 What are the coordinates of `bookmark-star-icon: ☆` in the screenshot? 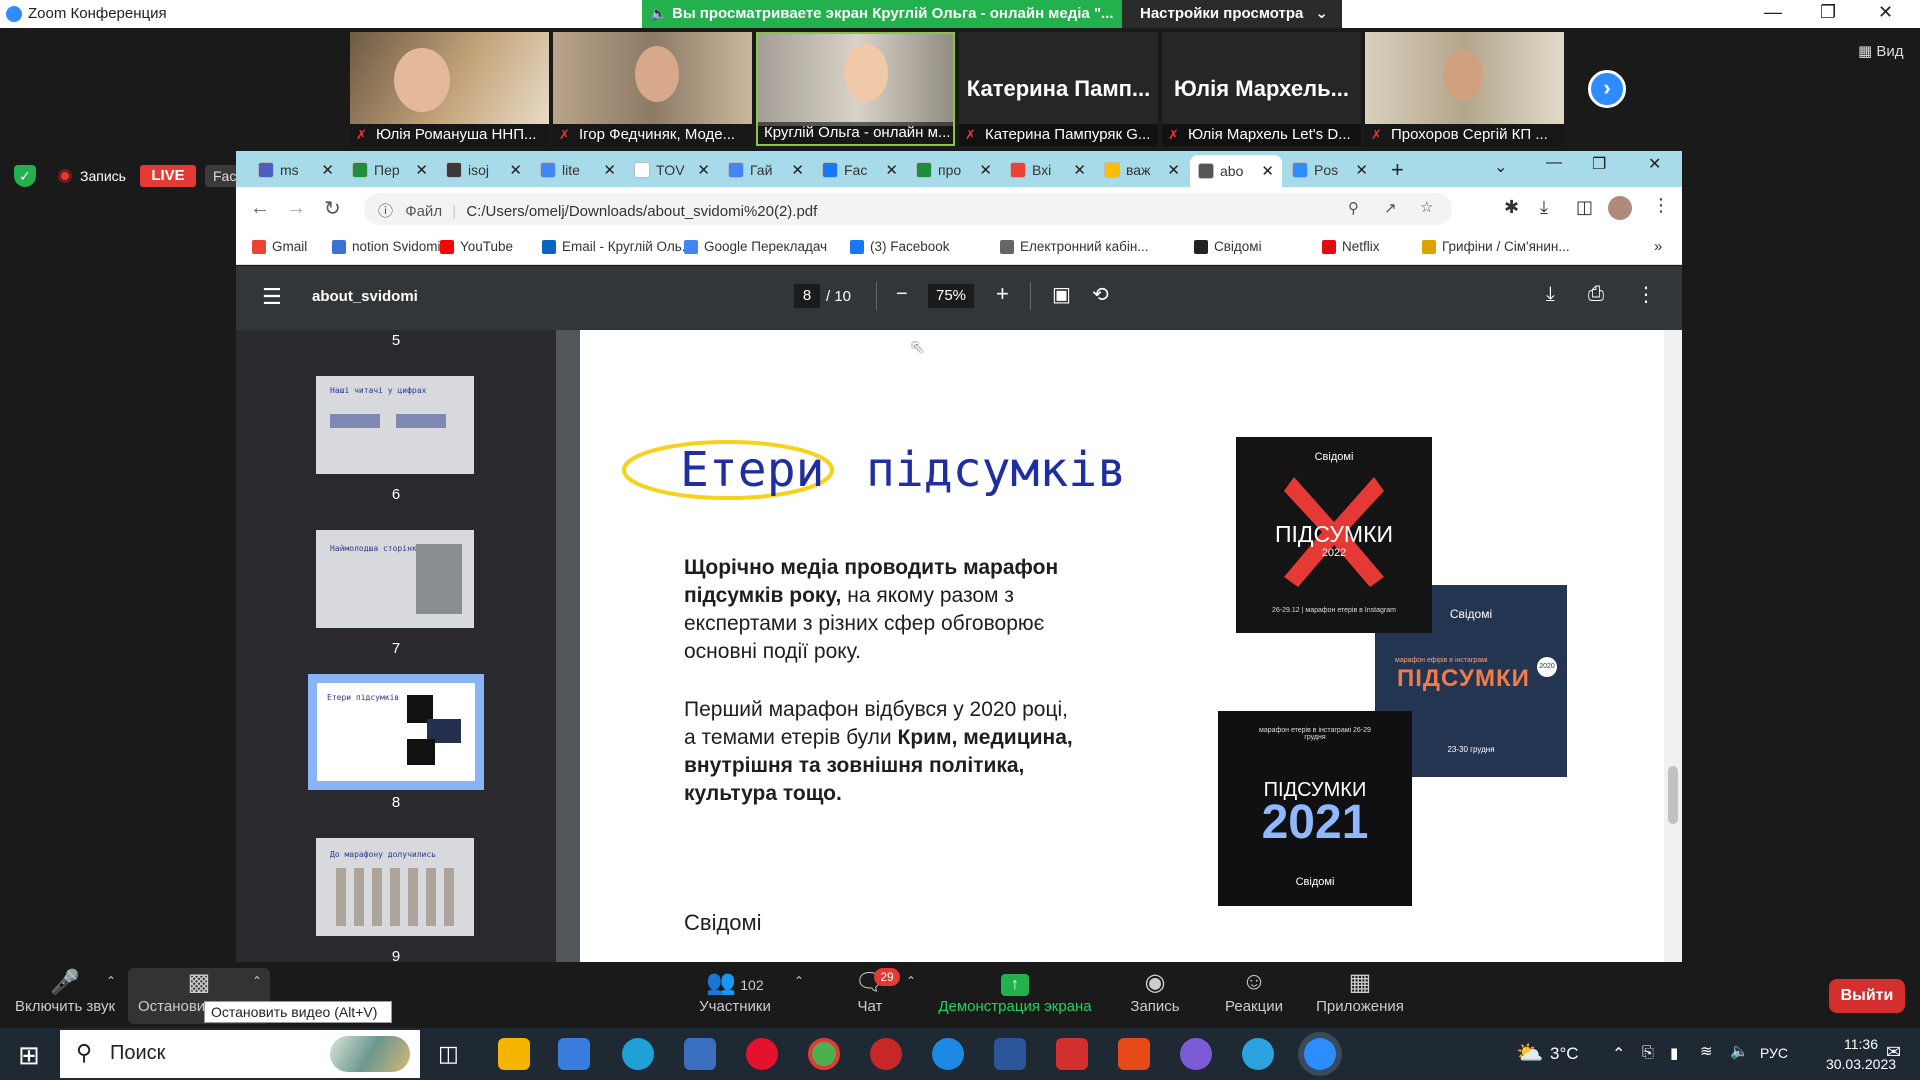 It's located at (1426, 207).